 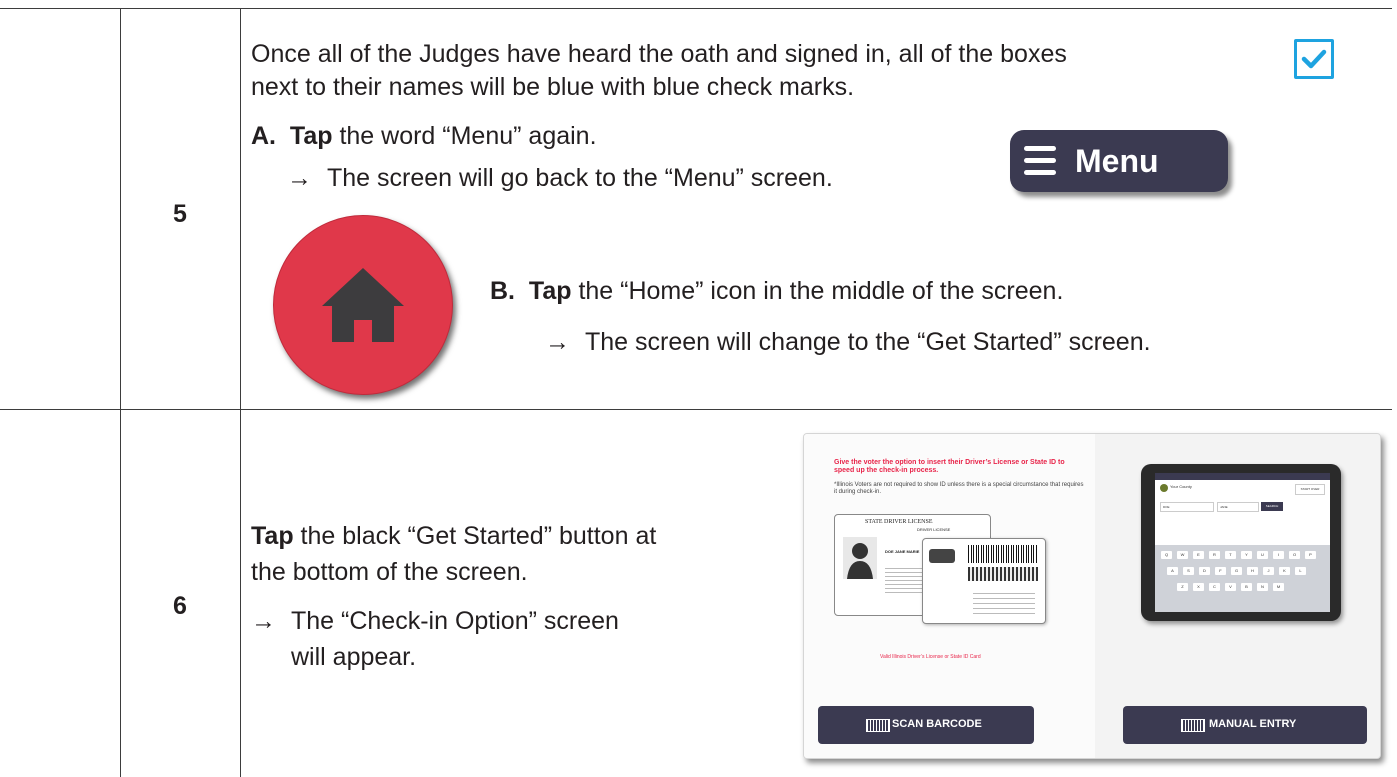 I want to click on ipad-last-name: DOE, so click(x=1187, y=507).